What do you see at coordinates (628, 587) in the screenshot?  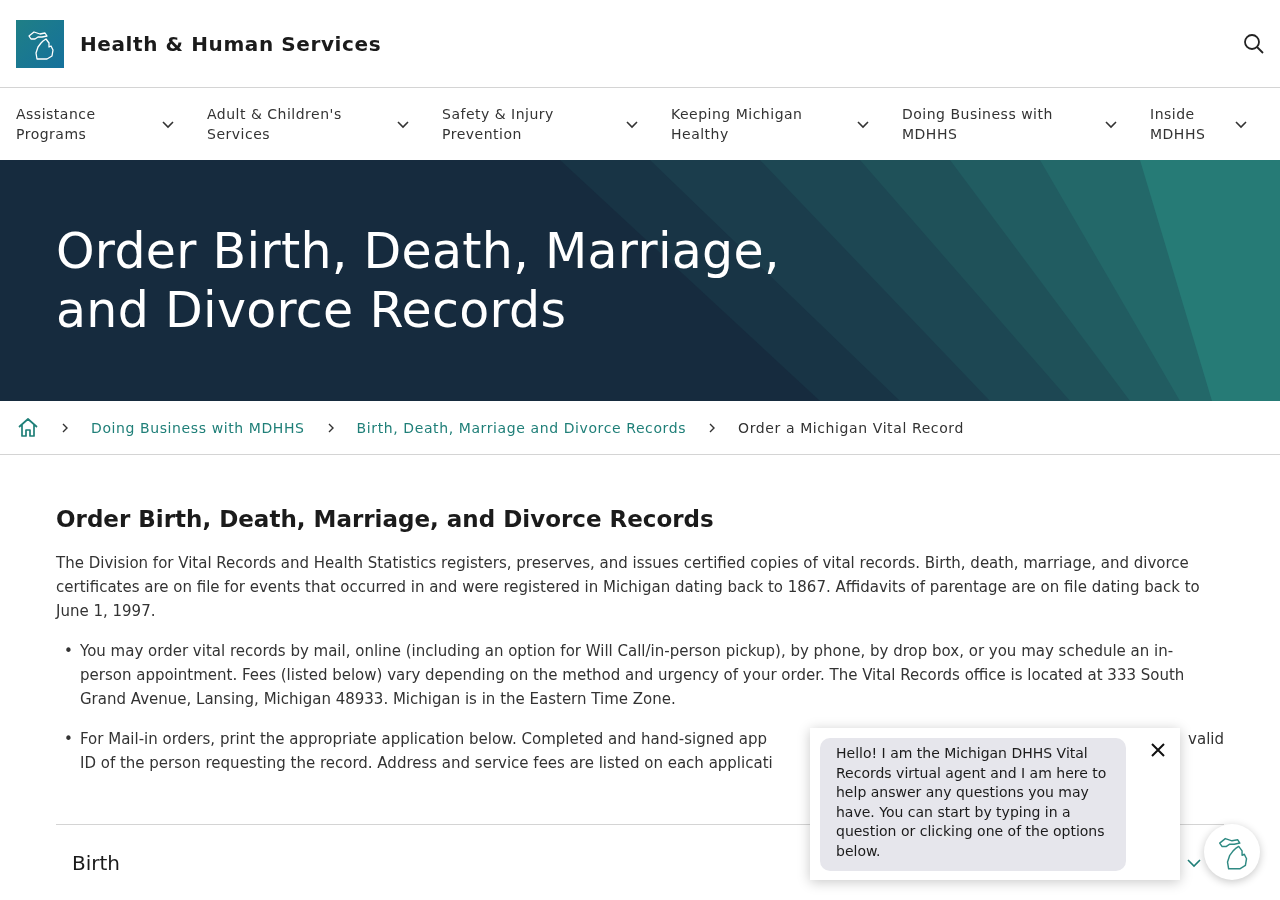 I see `intro-paragraph: The Division for Vital Records and Health Statistics registers, preserves, and issues certified copies of vital records. Birth, death, marriage, and divorce certificates are on file for events that occurred in and were registered in Michigan dating back to 1867. Affidavits of parentage are on file dating back to June 1, 1997.` at bounding box center [628, 587].